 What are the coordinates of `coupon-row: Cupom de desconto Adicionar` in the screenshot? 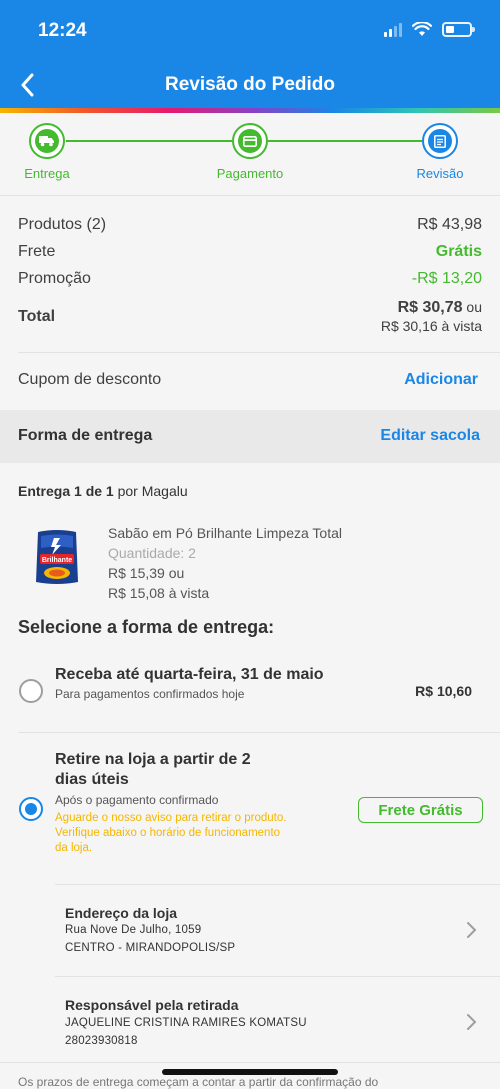 It's located at (250, 380).